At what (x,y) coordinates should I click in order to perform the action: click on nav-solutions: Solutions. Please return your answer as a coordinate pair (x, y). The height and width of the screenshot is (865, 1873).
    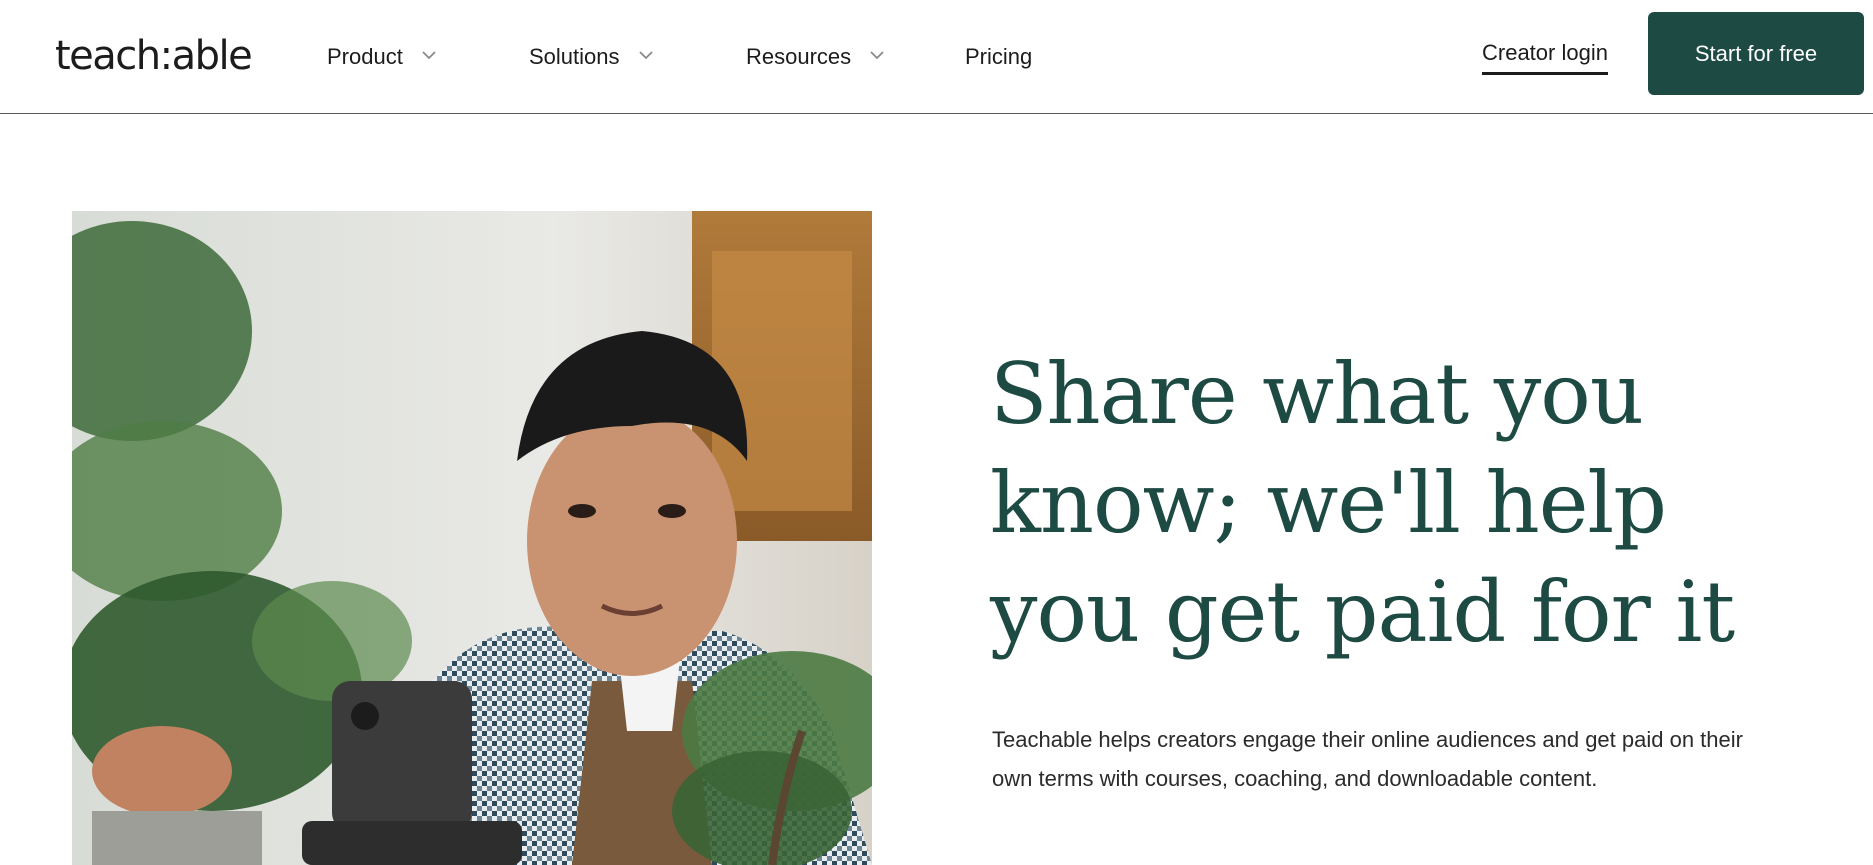
    Looking at the image, I should click on (591, 57).